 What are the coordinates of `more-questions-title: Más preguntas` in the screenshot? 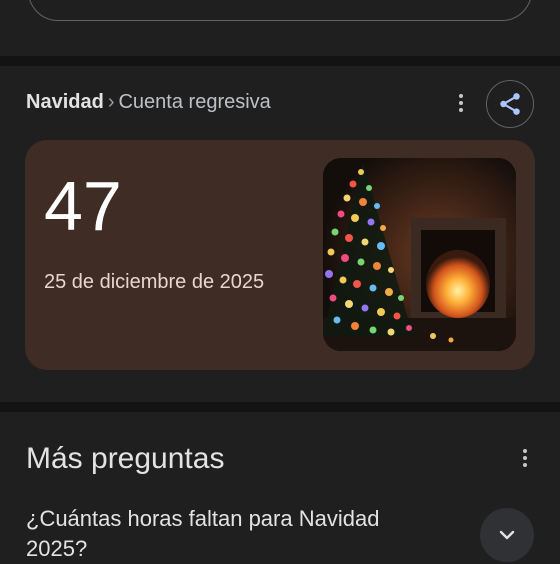 It's located at (125, 458).